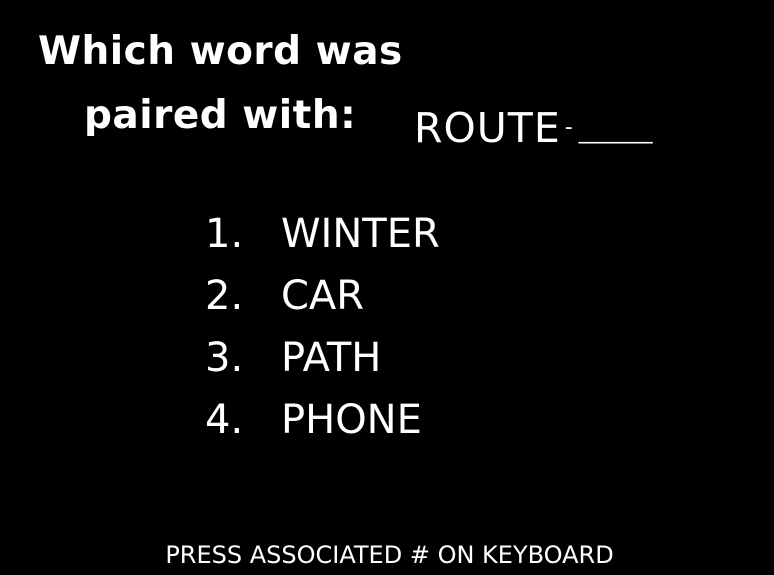 Image resolution: width=774 pixels, height=575 pixels. I want to click on cue-dash: -, so click(568, 127).